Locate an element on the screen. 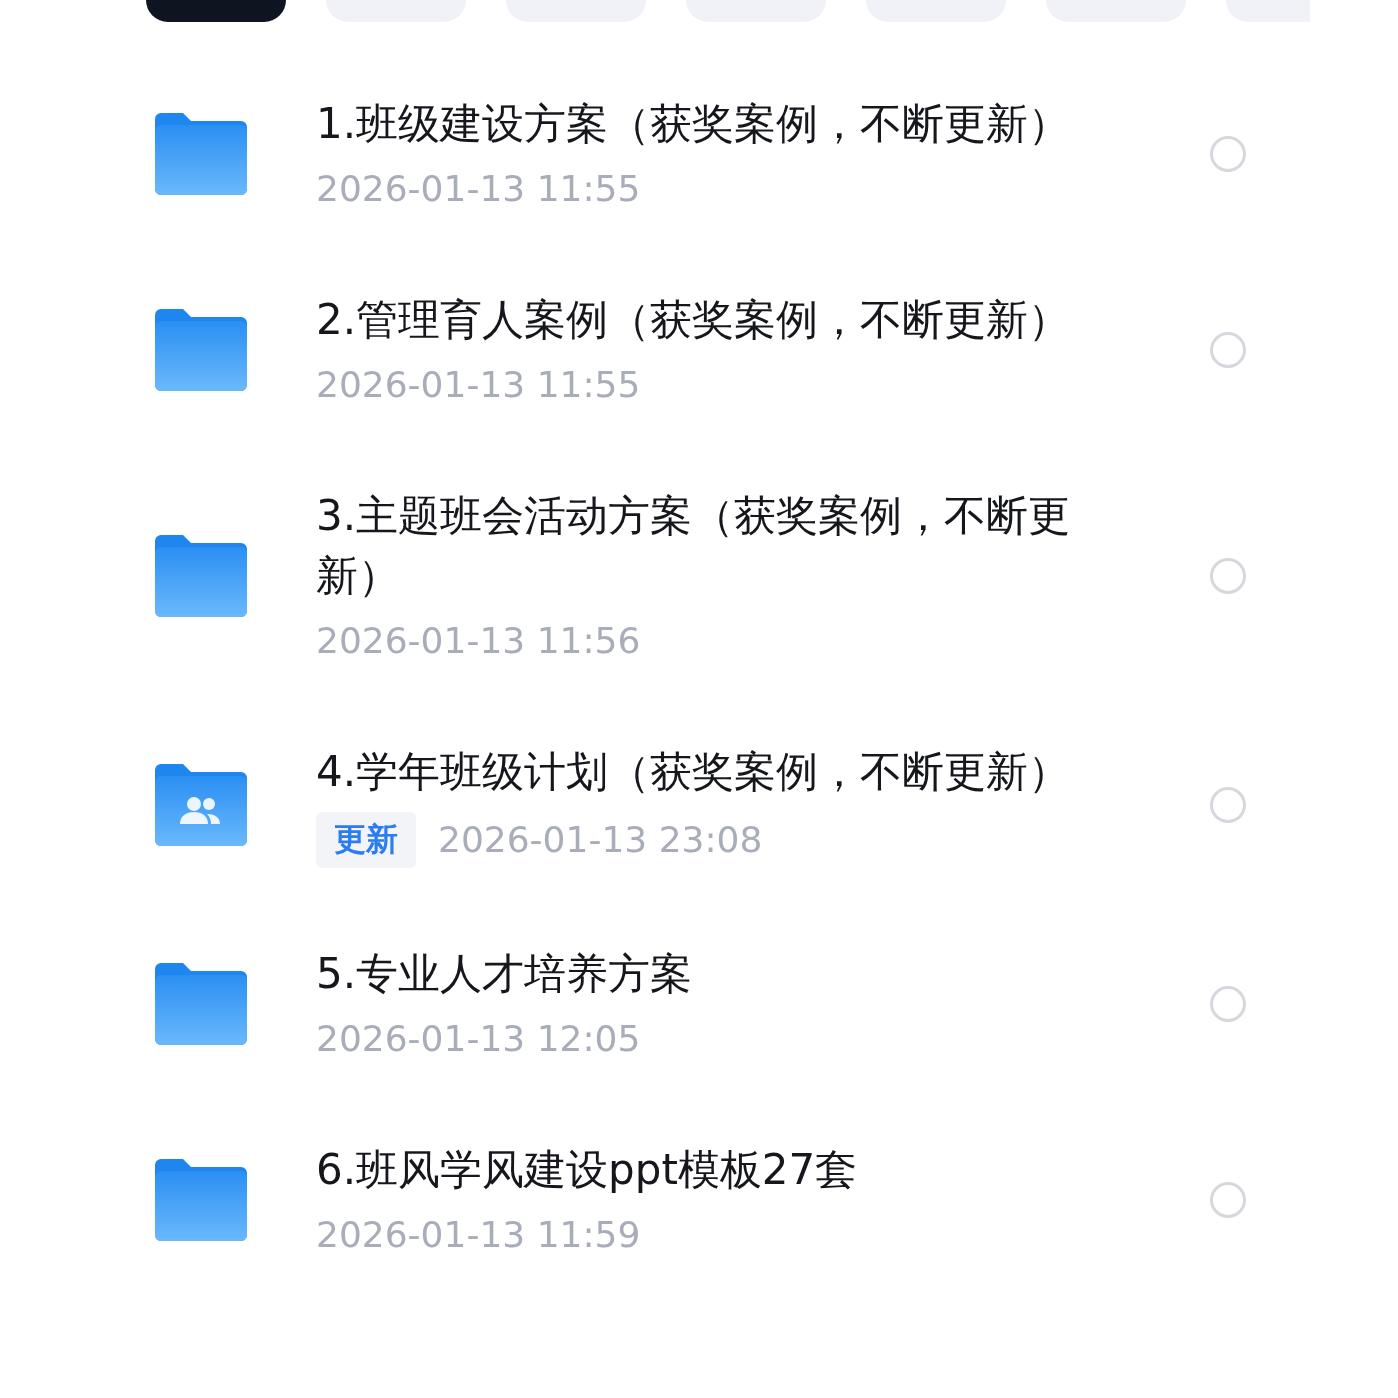 The height and width of the screenshot is (1398, 1398). file-title: 4.学年班级计划（获奖案例，不断更新） is located at coordinates (726, 772).